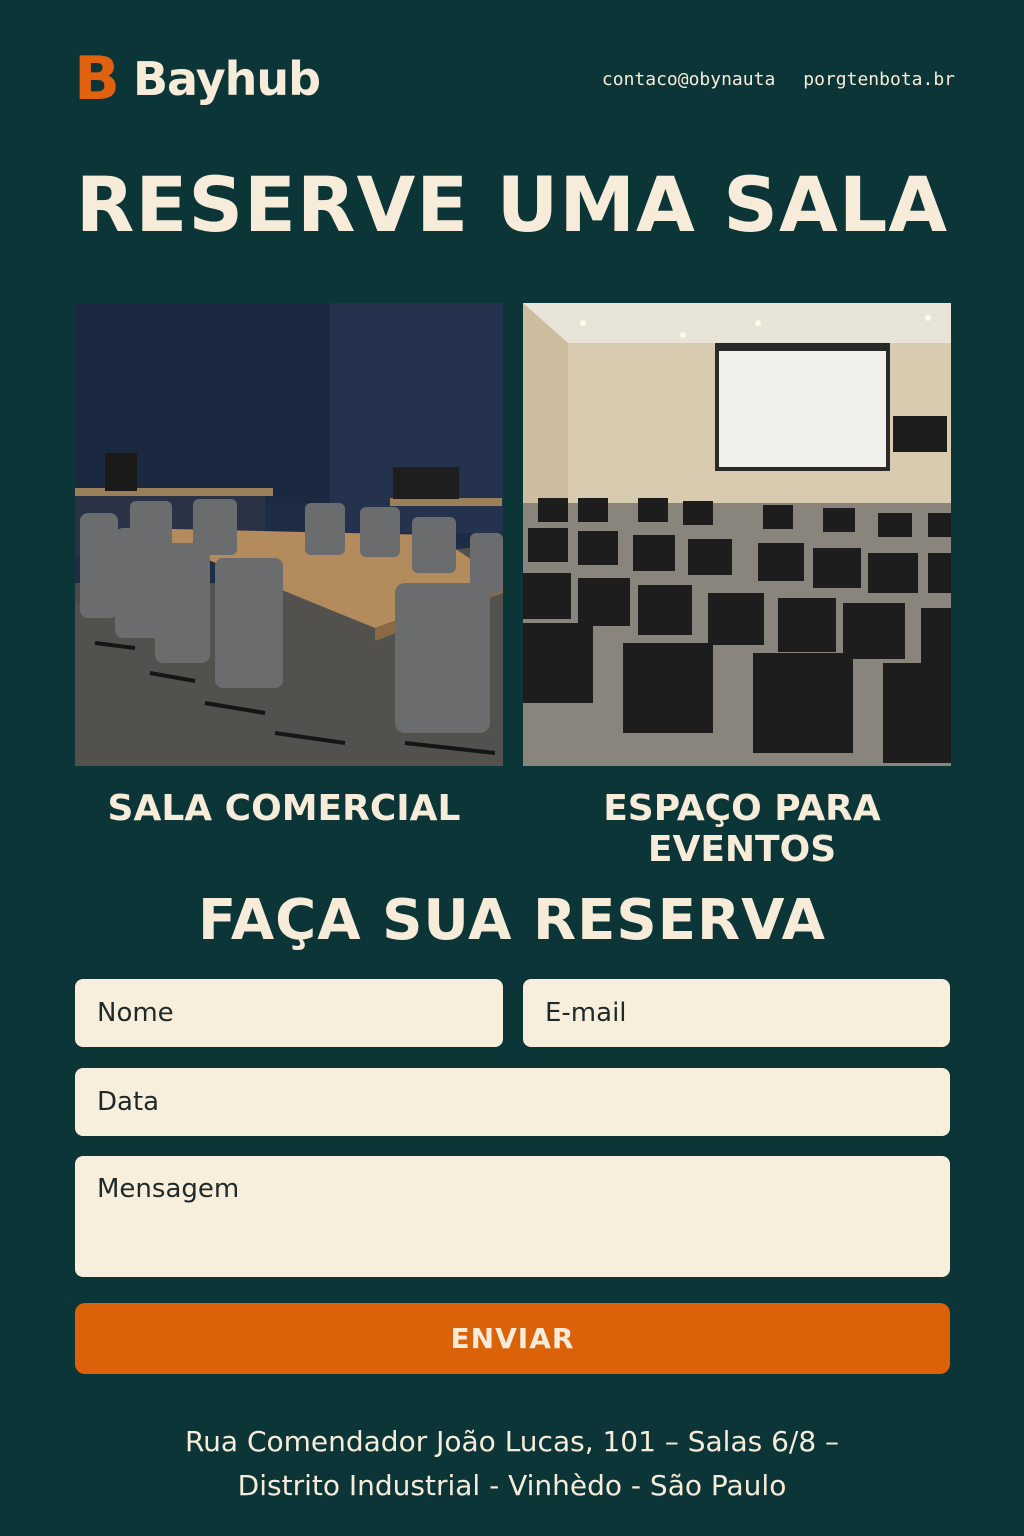 The image size is (1024, 1536). Describe the element at coordinates (512, 204) in the screenshot. I see `hero-title: RESERVE UMA SALA` at that location.